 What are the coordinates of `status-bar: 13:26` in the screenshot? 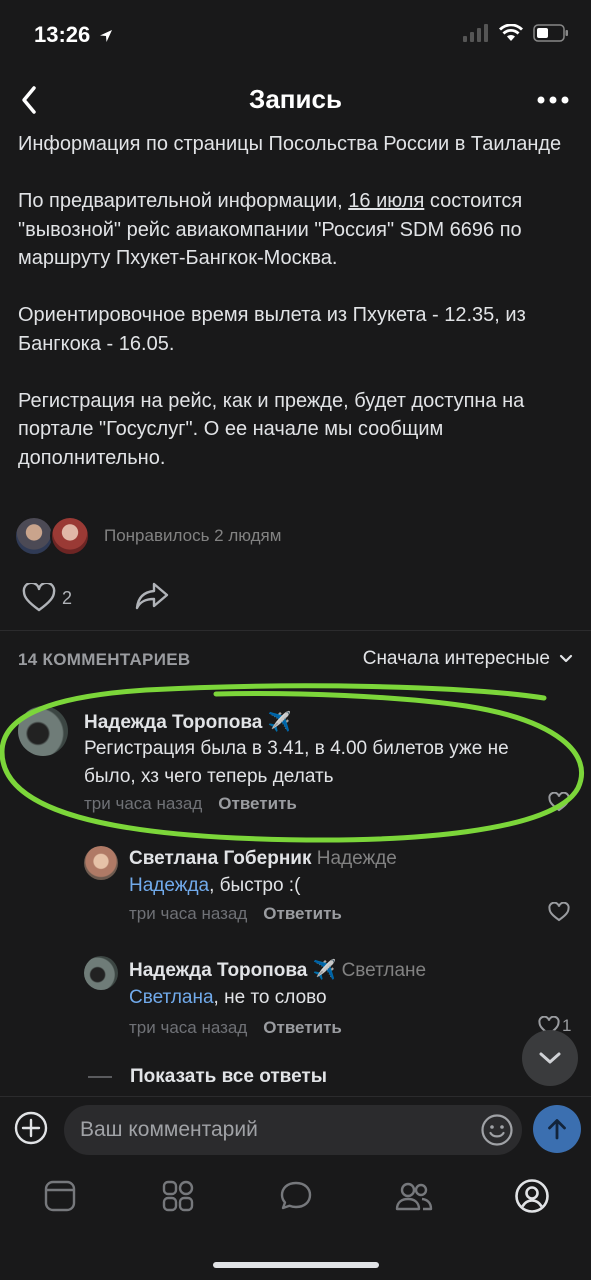 It's located at (295, 35).